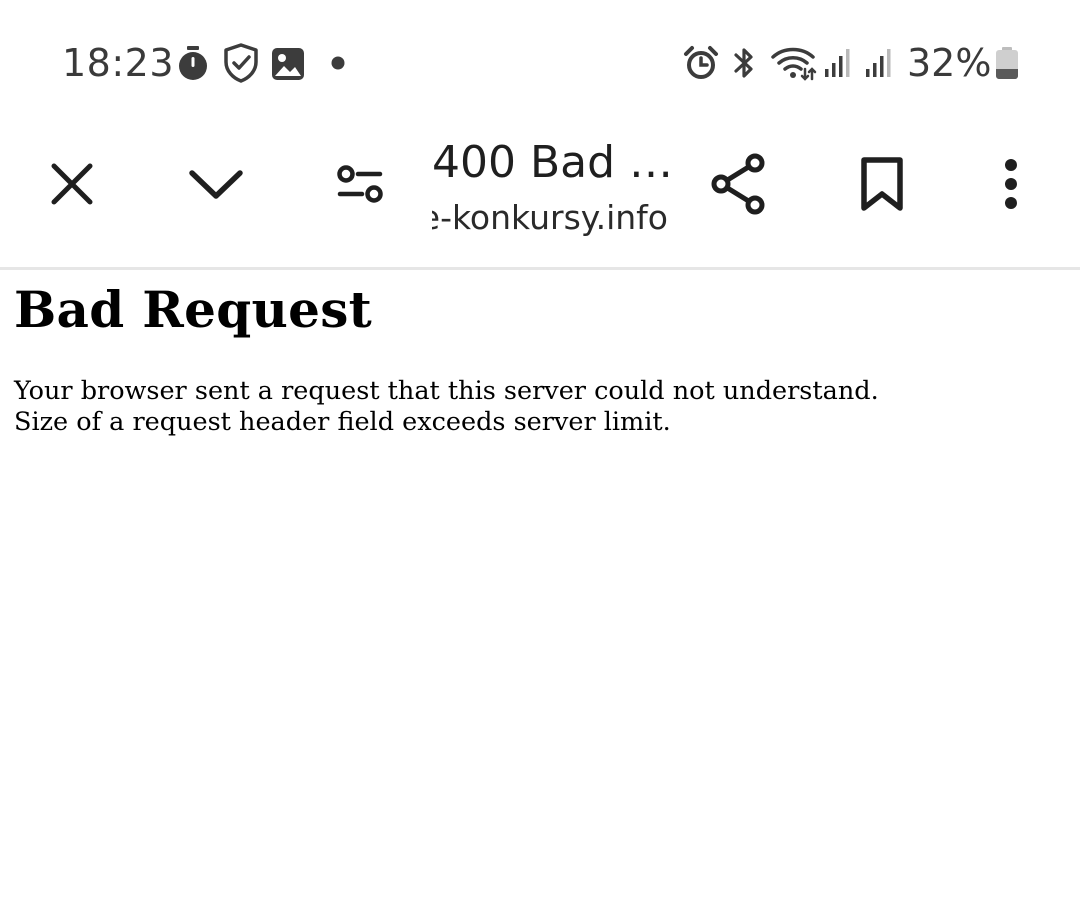  What do you see at coordinates (118, 63) in the screenshot?
I see `status-time: 18:23` at bounding box center [118, 63].